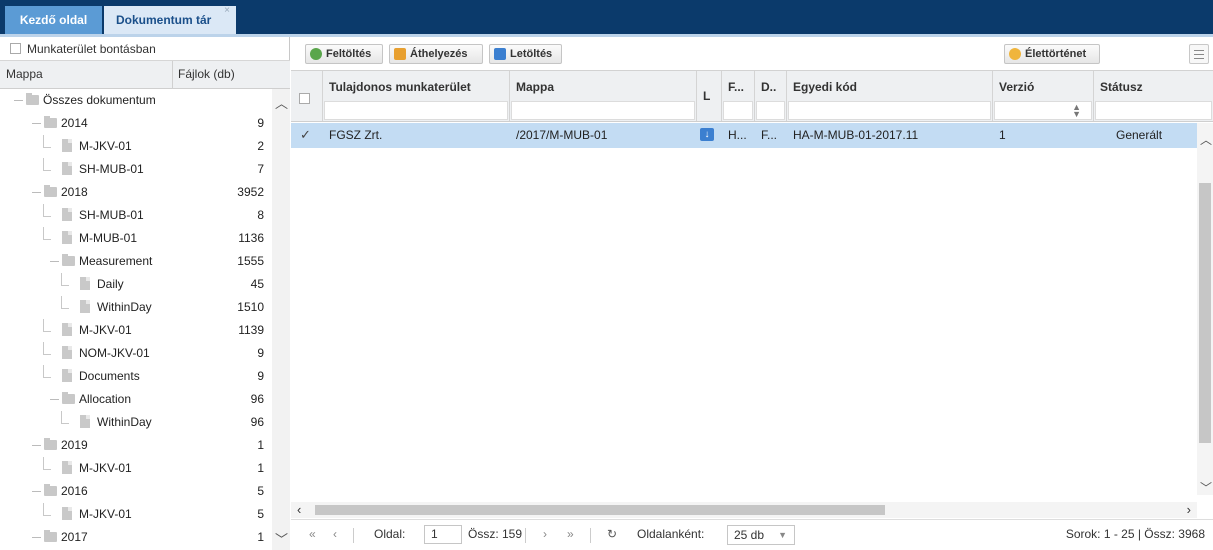  I want to click on history-button: Élettörténet, so click(1052, 54).